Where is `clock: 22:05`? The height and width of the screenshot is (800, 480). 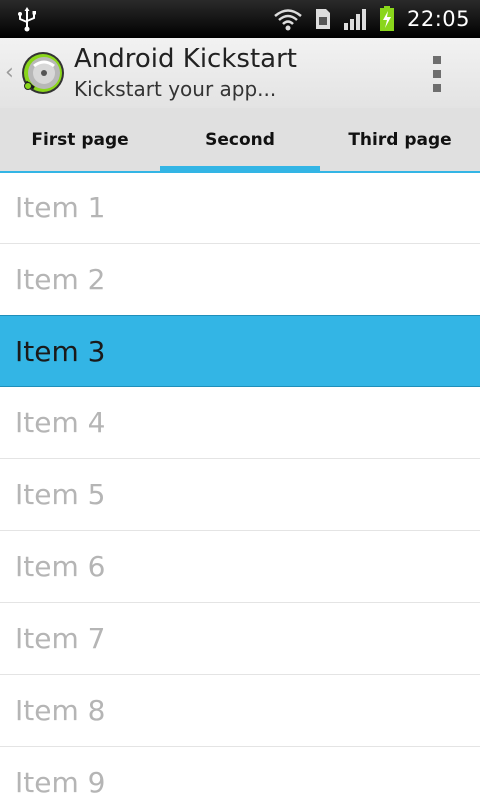 clock: 22:05 is located at coordinates (438, 19).